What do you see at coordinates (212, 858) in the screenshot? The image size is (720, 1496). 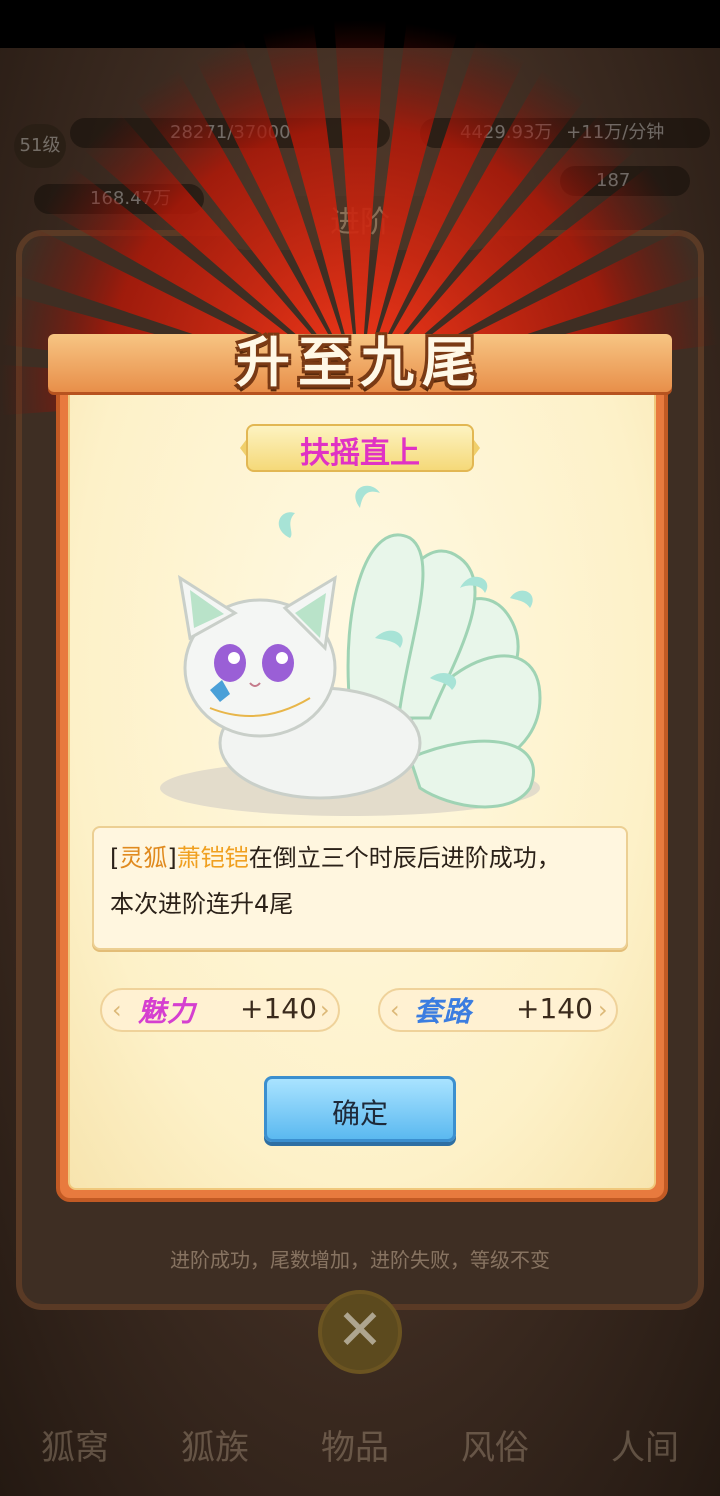 I see `fox-name: 萧铠铠` at bounding box center [212, 858].